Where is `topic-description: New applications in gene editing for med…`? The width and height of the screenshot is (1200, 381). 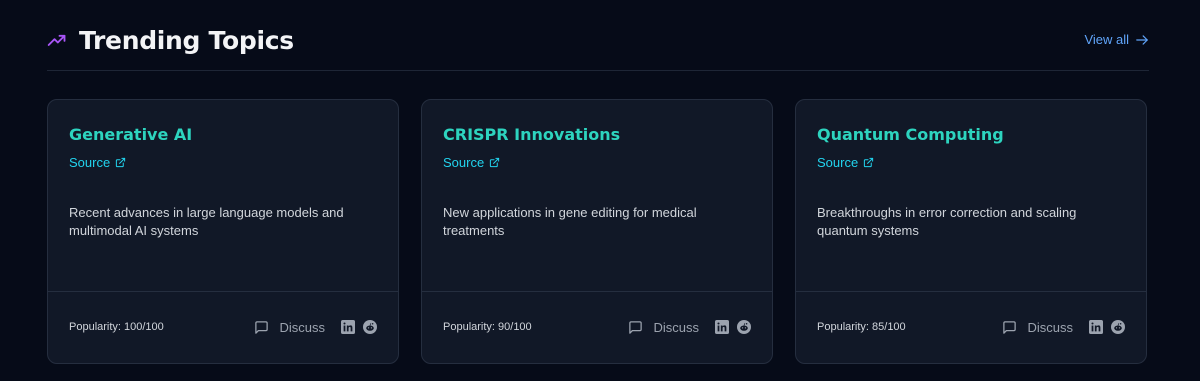 topic-description: New applications in gene editing for med… is located at coordinates (570, 221).